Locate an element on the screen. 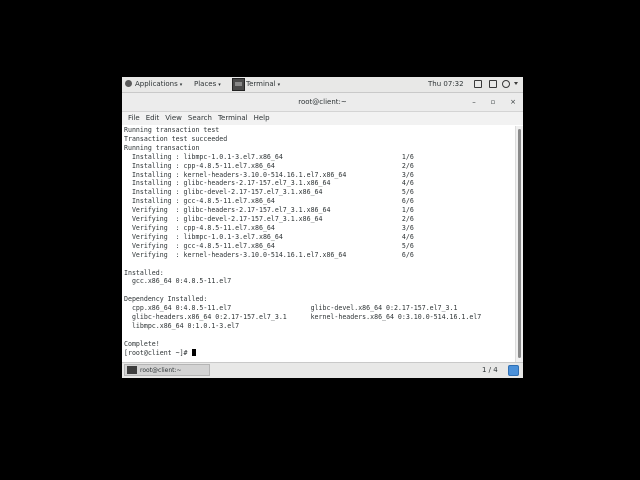 This screenshot has height=480, width=640. terminal-line: gcc.x86_64 0:4.8.5-11.el7 is located at coordinates (178, 281).